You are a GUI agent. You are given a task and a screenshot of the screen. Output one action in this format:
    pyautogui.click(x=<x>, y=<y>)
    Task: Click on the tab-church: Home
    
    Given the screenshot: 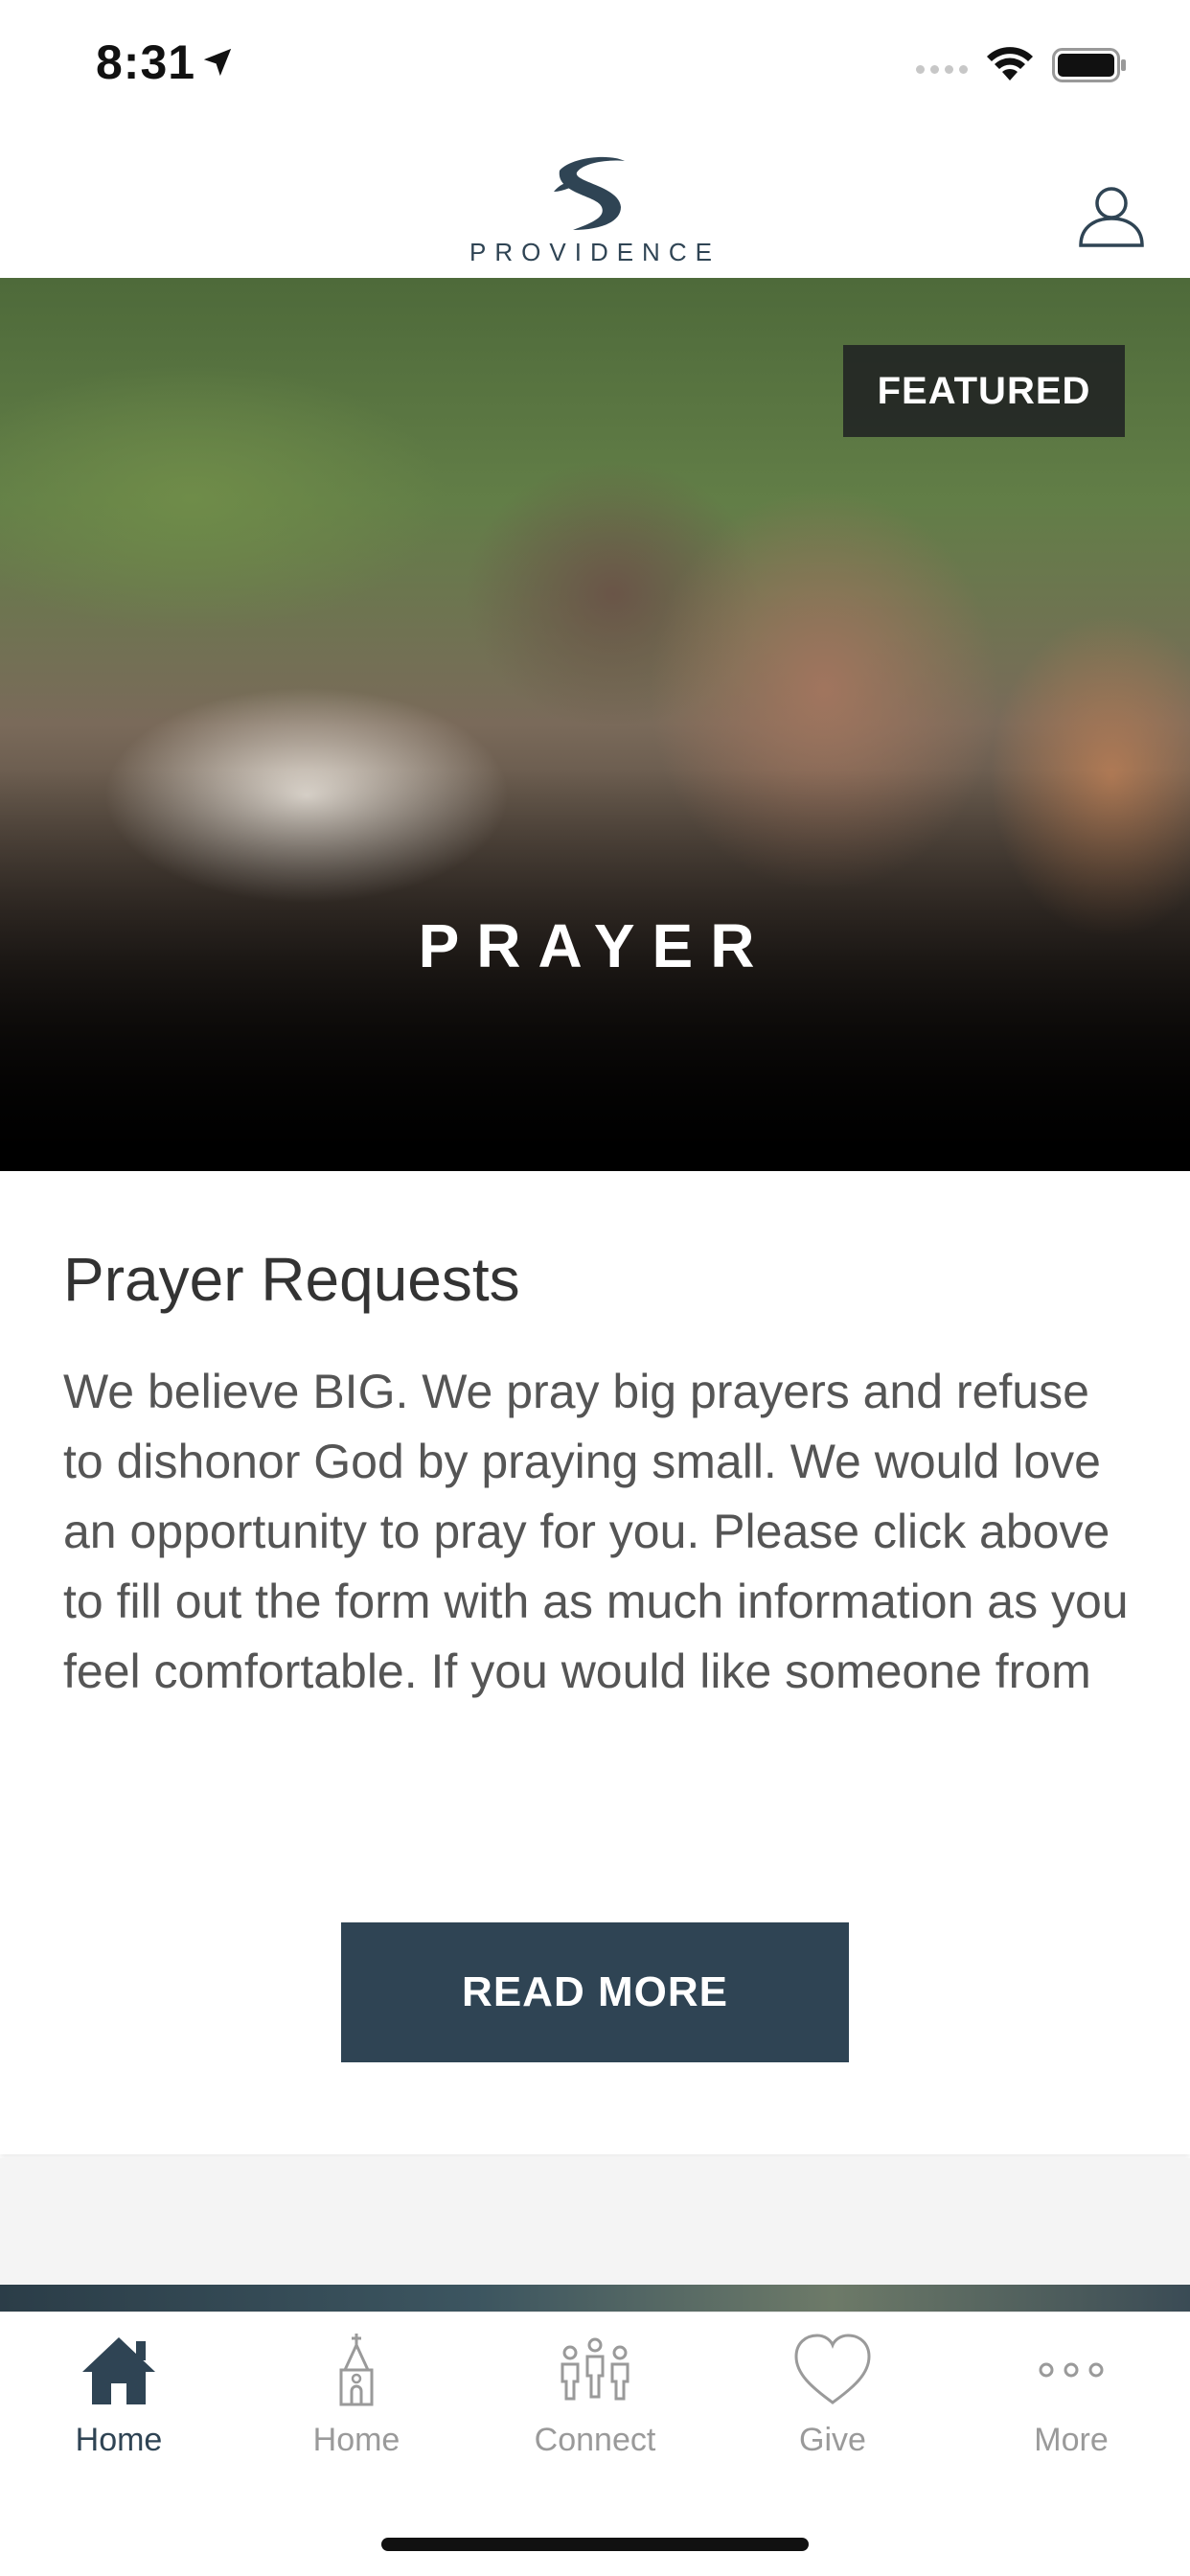 What is the action you would take?
    pyautogui.click(x=357, y=2403)
    